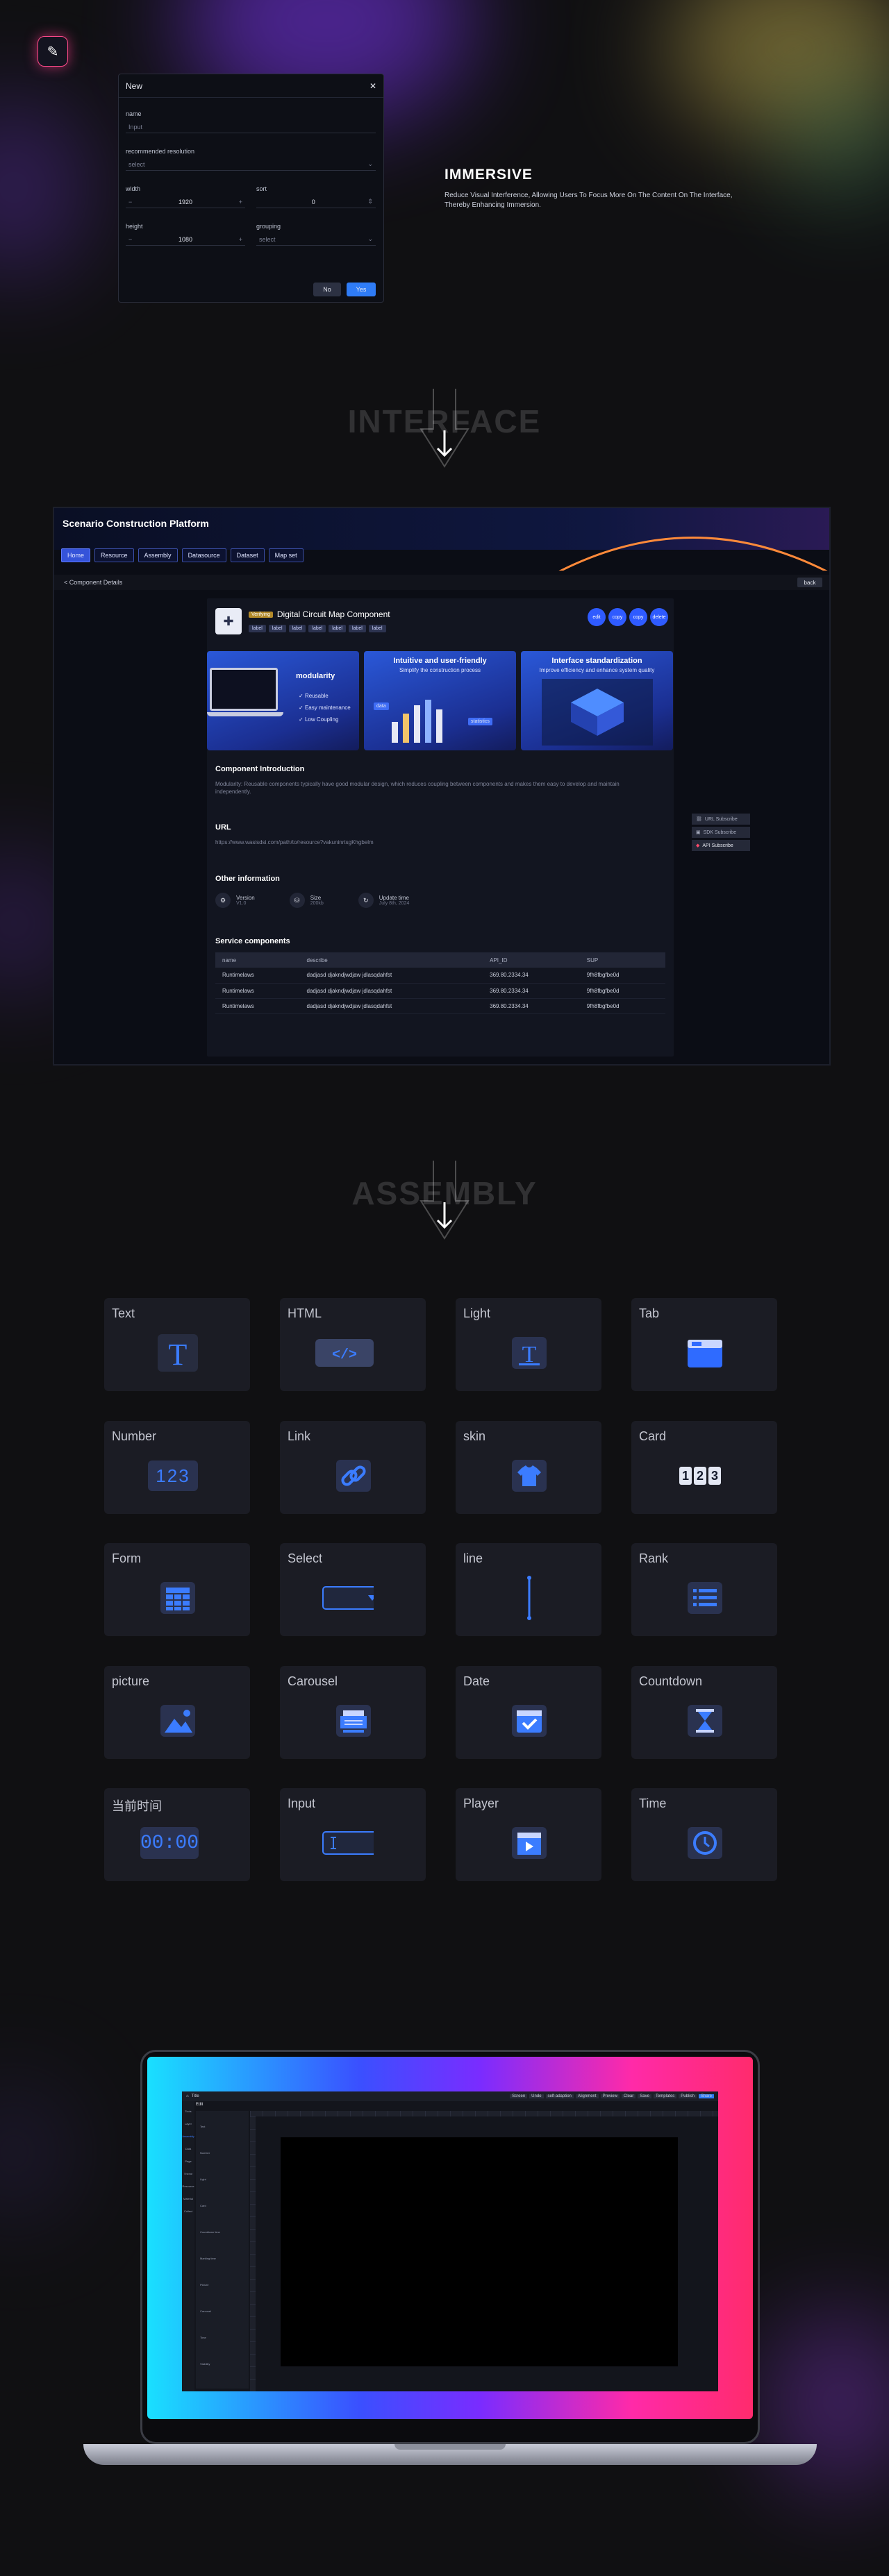 The height and width of the screenshot is (2576, 889). I want to click on assembly-card-rank: Rank, so click(704, 1589).